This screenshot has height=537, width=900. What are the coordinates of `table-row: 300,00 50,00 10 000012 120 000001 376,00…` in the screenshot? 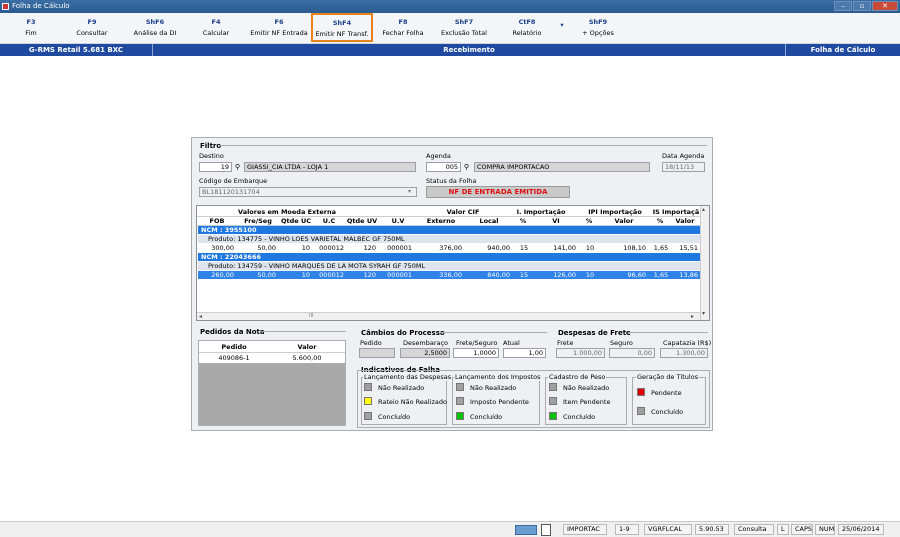 It's located at (449, 248).